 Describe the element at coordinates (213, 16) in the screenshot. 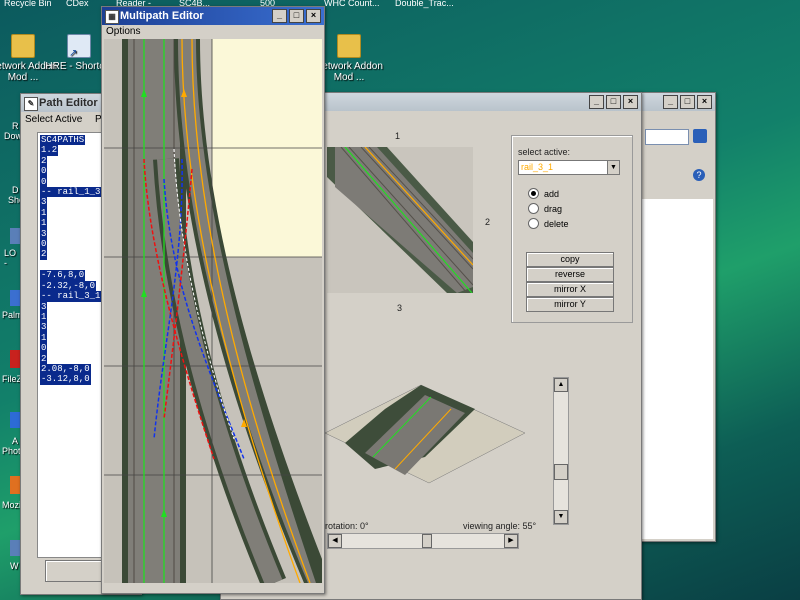

I see `window-titlebar: ▦ Multipath Editor _ □ ×` at that location.